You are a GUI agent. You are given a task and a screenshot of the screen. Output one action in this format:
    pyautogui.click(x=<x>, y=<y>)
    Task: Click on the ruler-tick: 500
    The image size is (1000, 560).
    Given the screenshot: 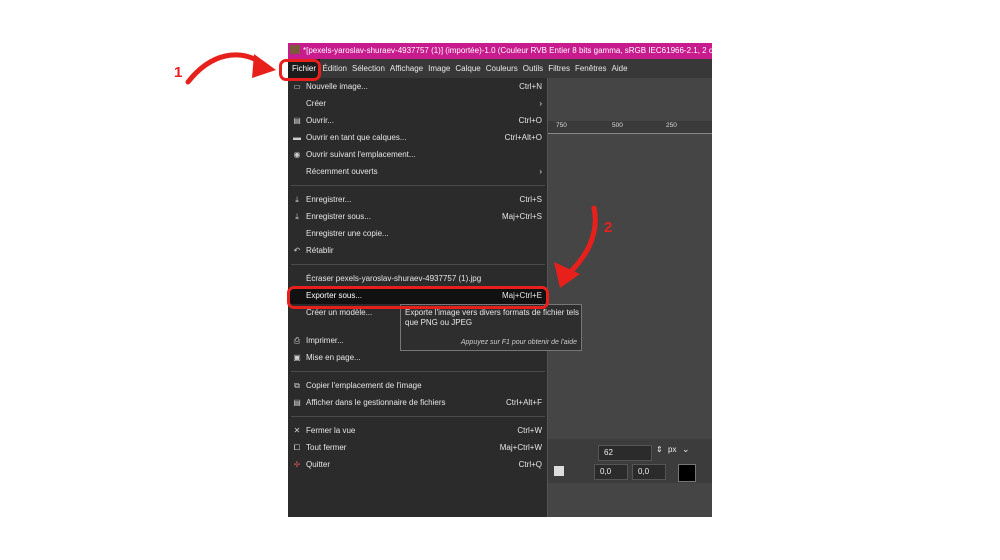 What is the action you would take?
    pyautogui.click(x=617, y=125)
    